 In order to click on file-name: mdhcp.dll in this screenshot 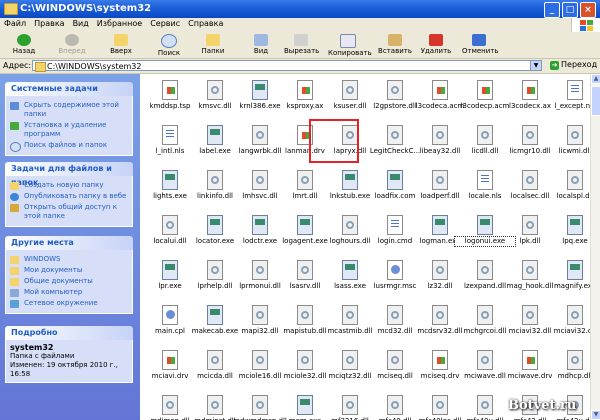, I will do `click(573, 376)`.